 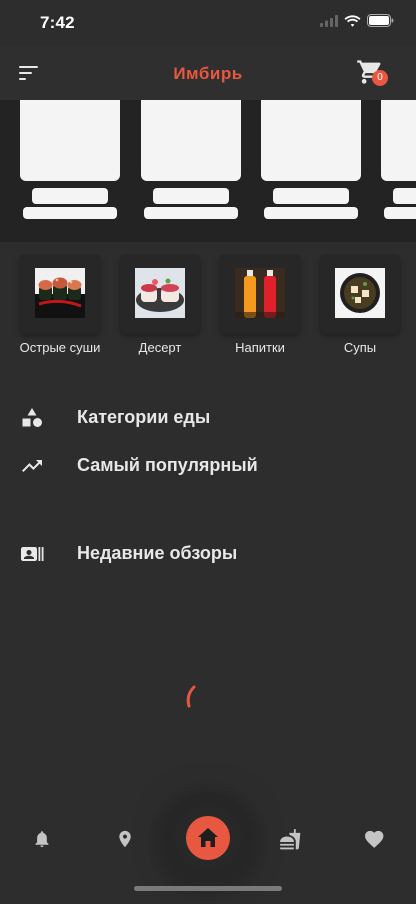 I want to click on soups-image, so click(x=360, y=293).